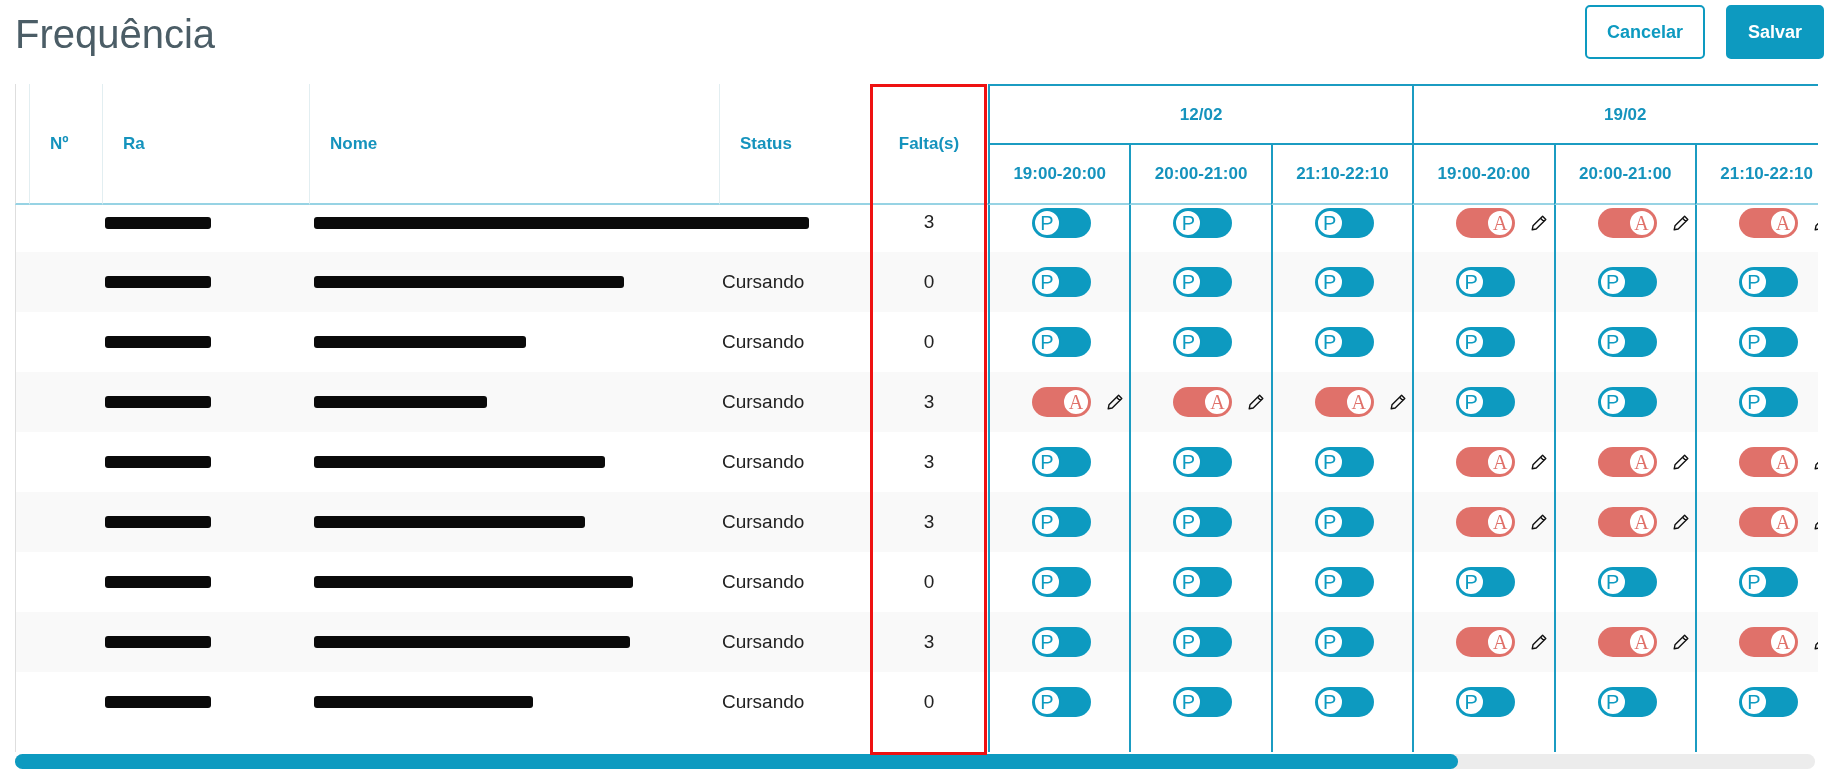 This screenshot has height=770, width=1836. What do you see at coordinates (736, 761) in the screenshot?
I see `scrollbar-thumb` at bounding box center [736, 761].